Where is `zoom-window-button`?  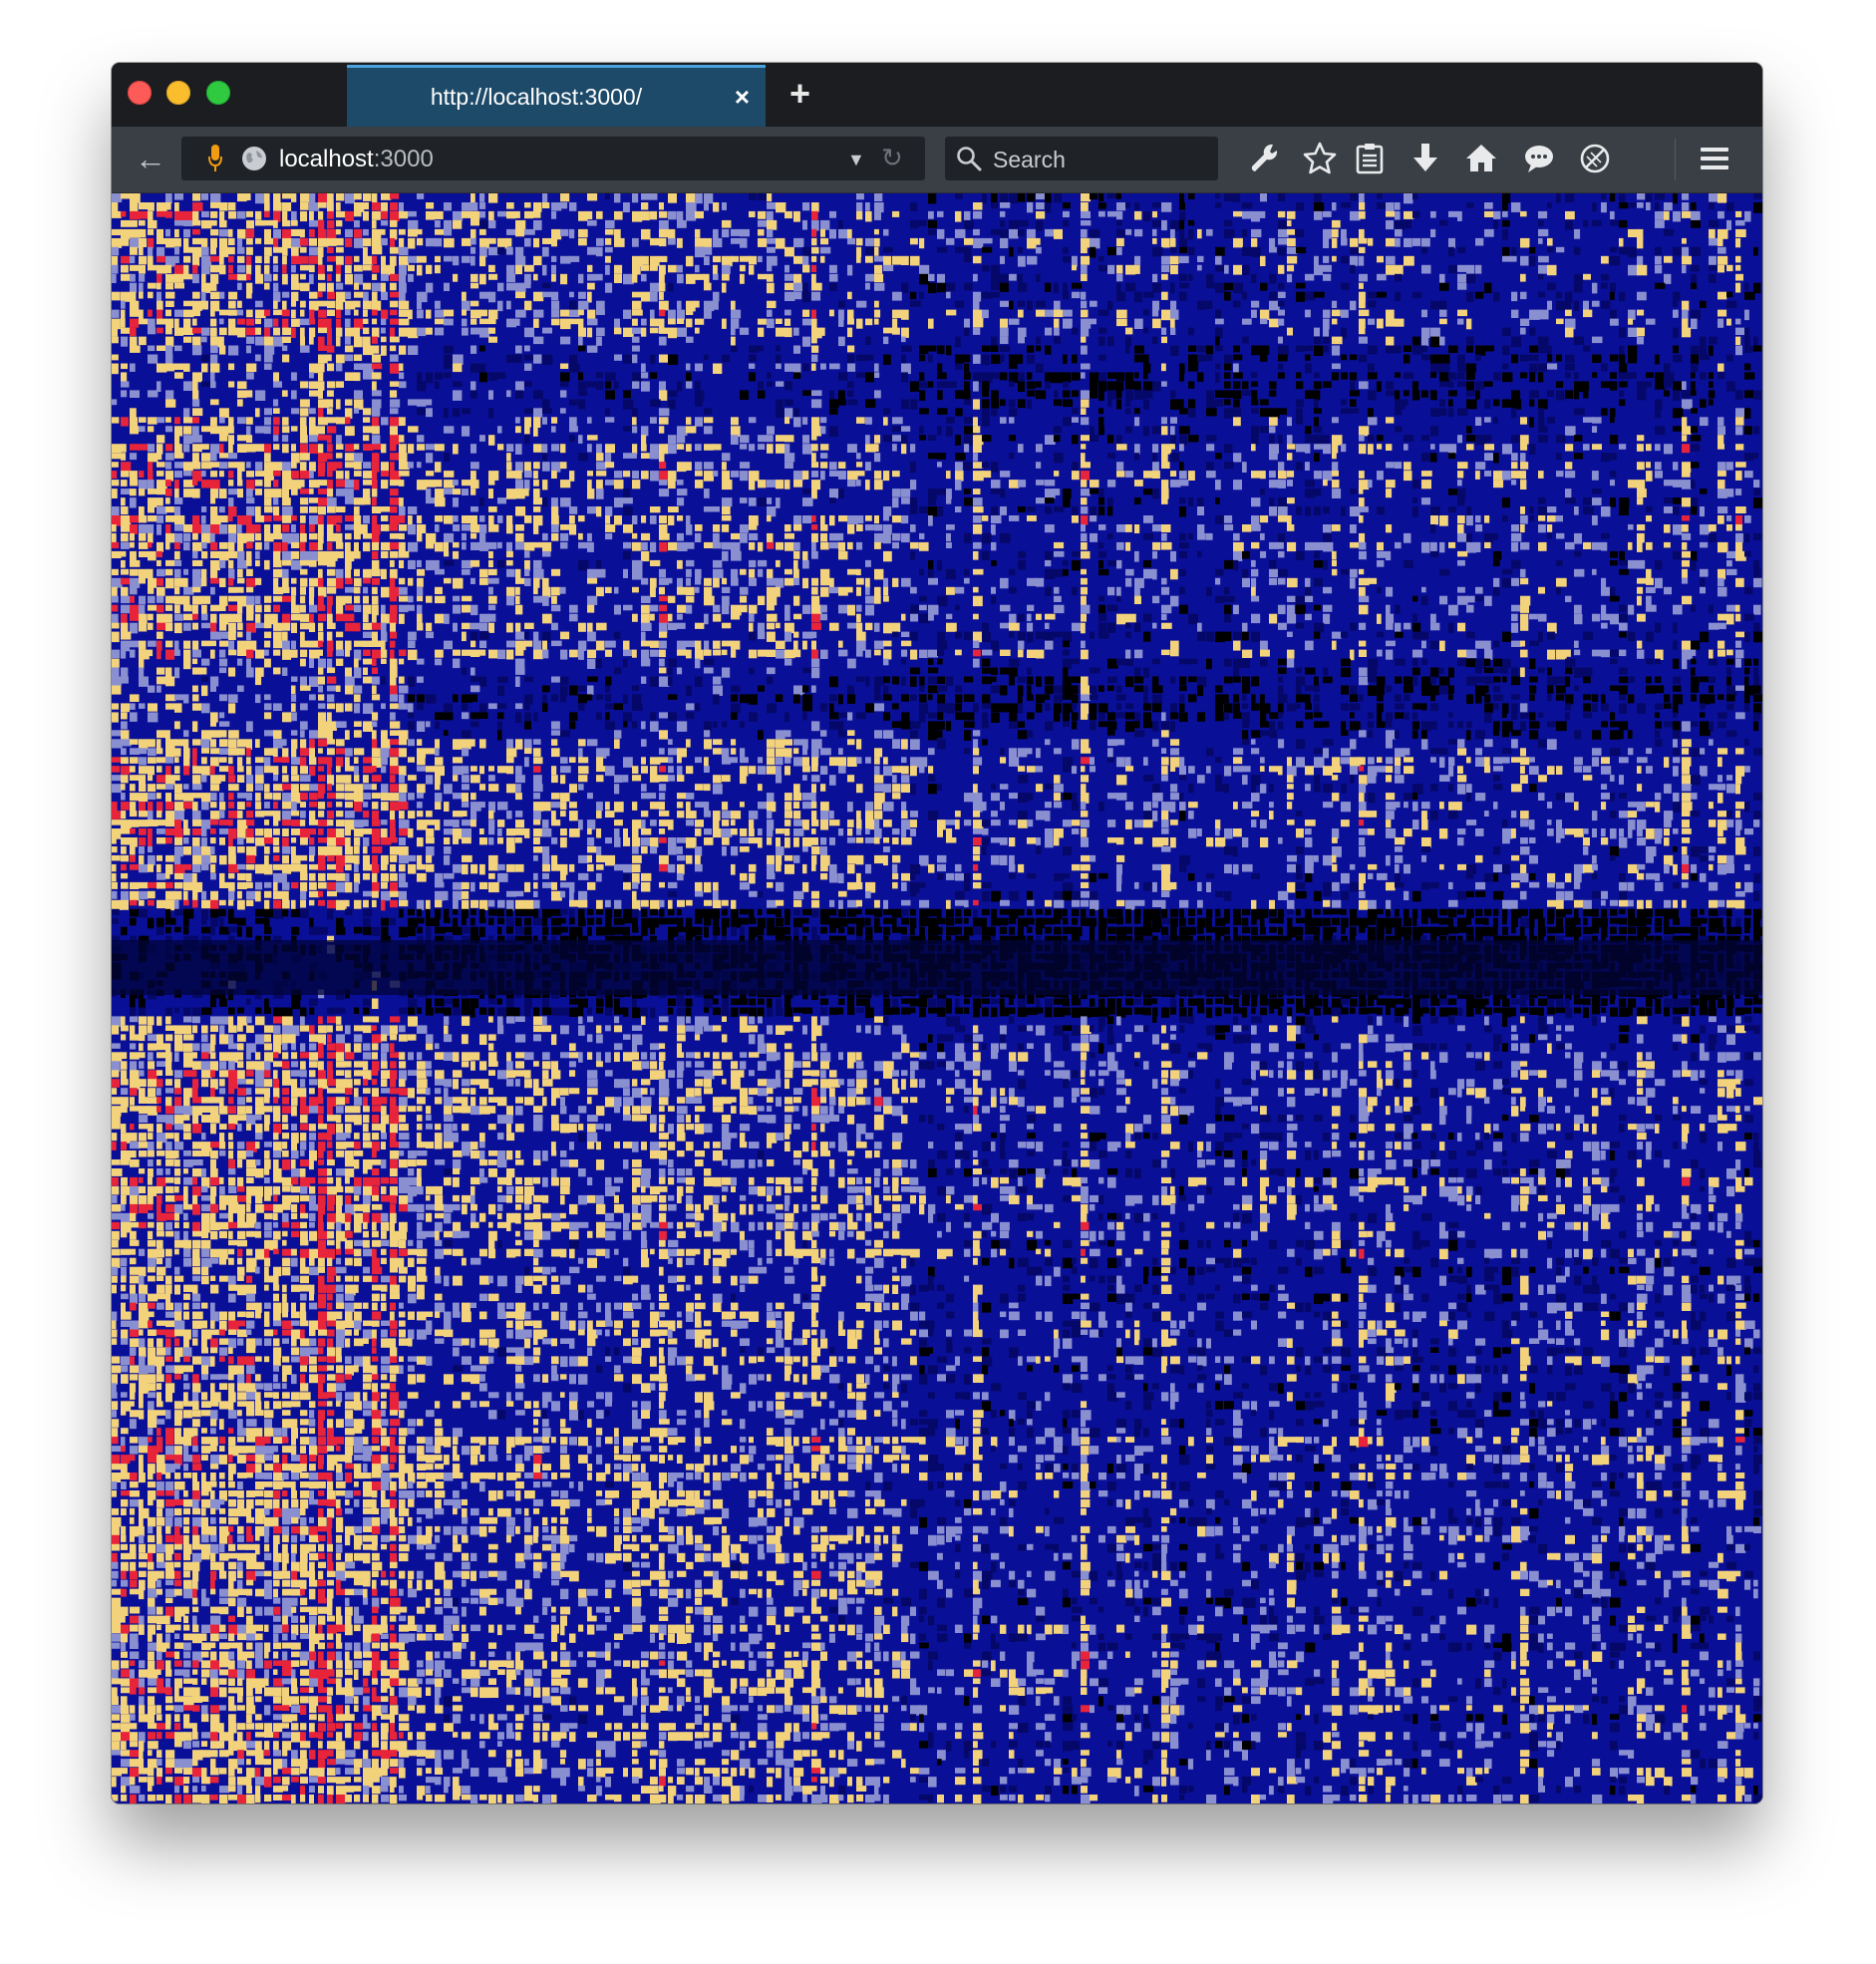
zoom-window-button is located at coordinates (218, 93).